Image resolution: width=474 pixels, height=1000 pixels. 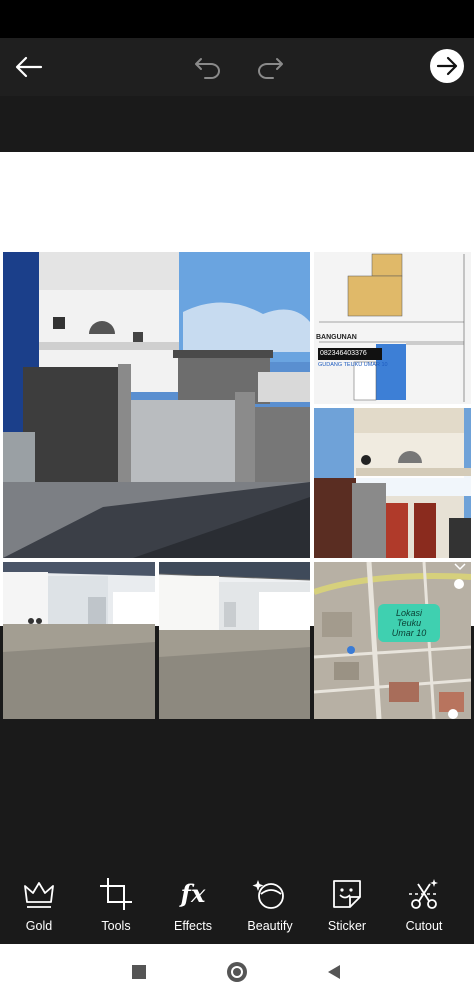 What do you see at coordinates (234, 640) in the screenshot?
I see `warehouse-interior-right-photo` at bounding box center [234, 640].